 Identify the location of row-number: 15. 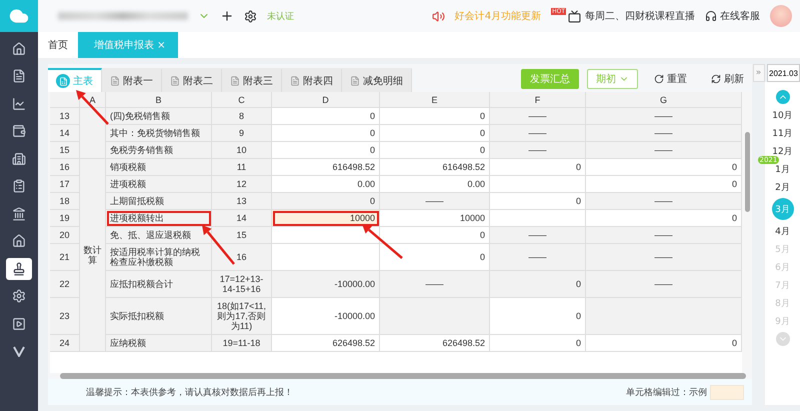
(65, 150).